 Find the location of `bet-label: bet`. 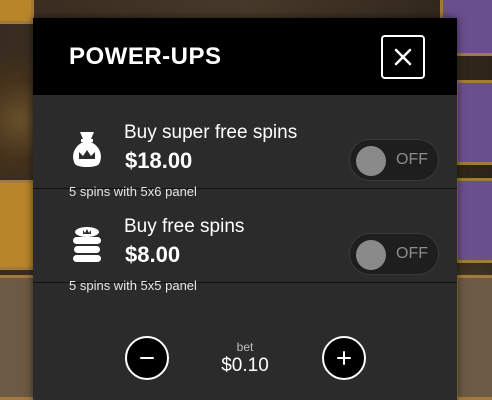

bet-label: bet is located at coordinates (245, 347).